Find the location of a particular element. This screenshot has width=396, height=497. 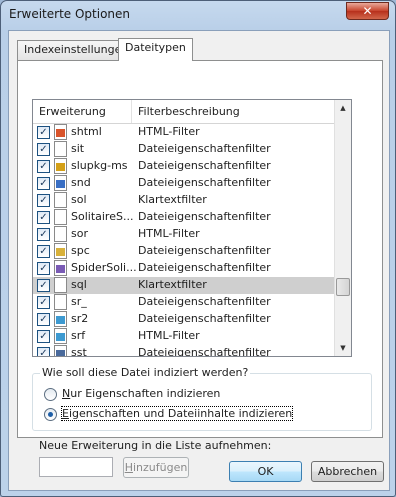

list-item: ✓ slupkg-ms Dateieigenschaftenfilter is located at coordinates (192, 166).